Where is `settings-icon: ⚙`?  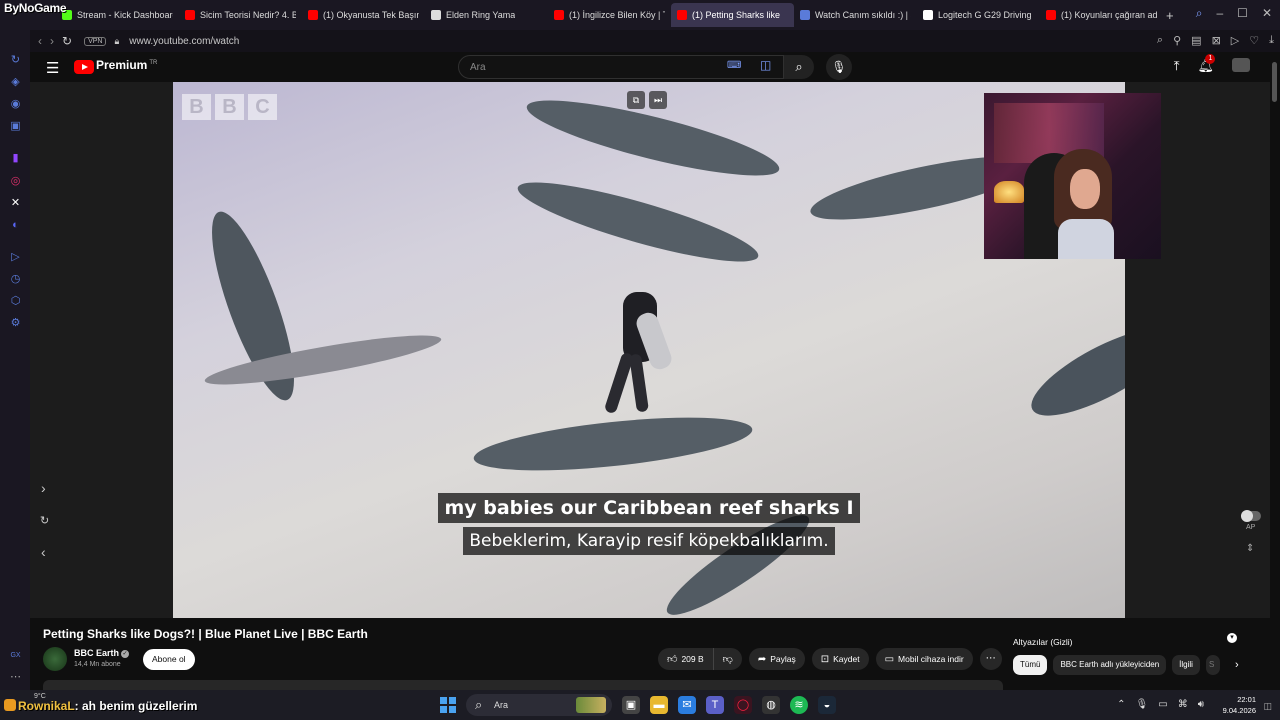 settings-icon: ⚙ is located at coordinates (15, 323).